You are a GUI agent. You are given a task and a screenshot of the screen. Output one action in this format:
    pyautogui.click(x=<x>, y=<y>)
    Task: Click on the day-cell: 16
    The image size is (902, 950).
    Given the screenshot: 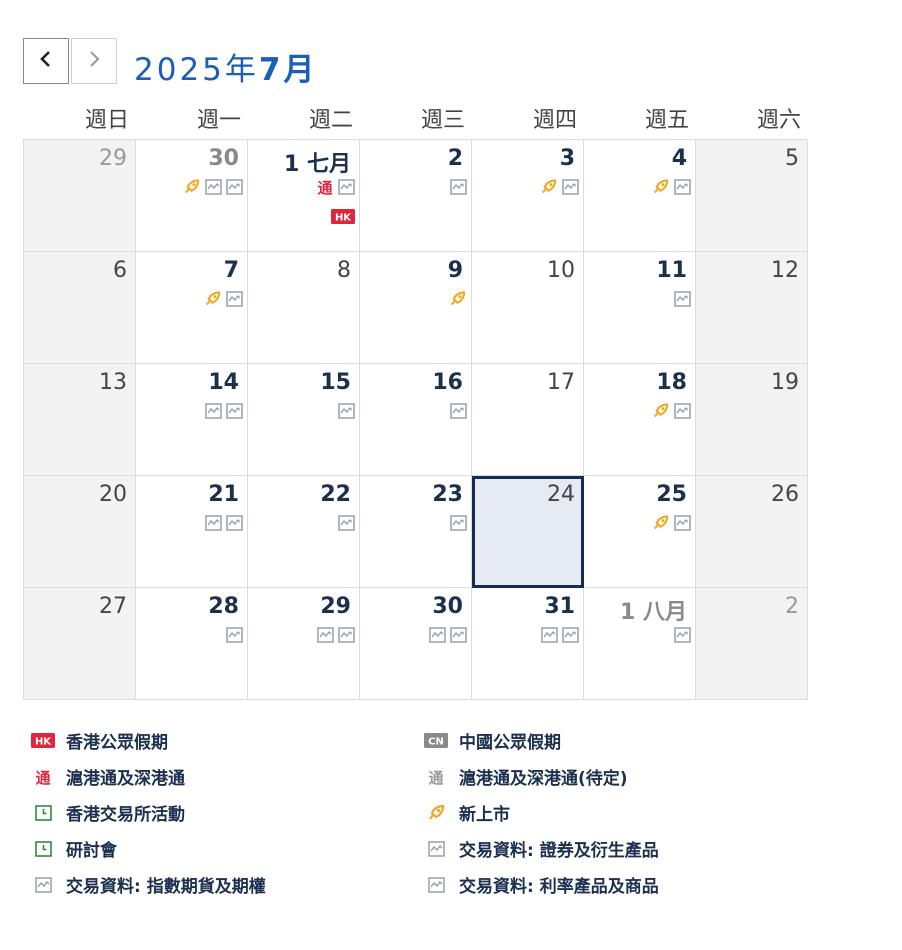 What is the action you would take?
    pyautogui.click(x=416, y=420)
    